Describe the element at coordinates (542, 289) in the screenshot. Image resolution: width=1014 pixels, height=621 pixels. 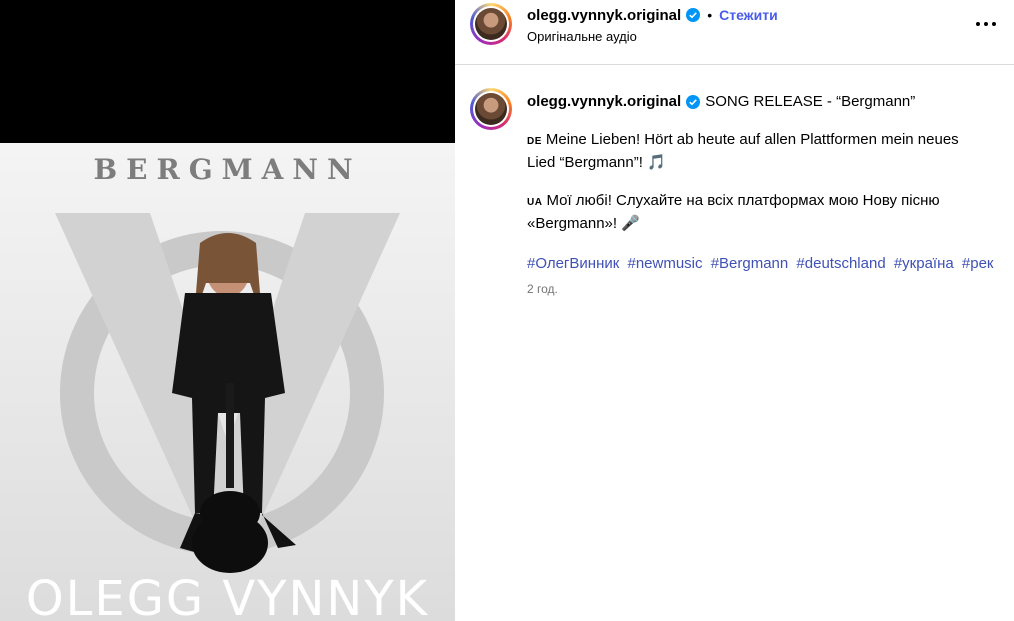
I see `post-timestamp: 2 год.` at that location.